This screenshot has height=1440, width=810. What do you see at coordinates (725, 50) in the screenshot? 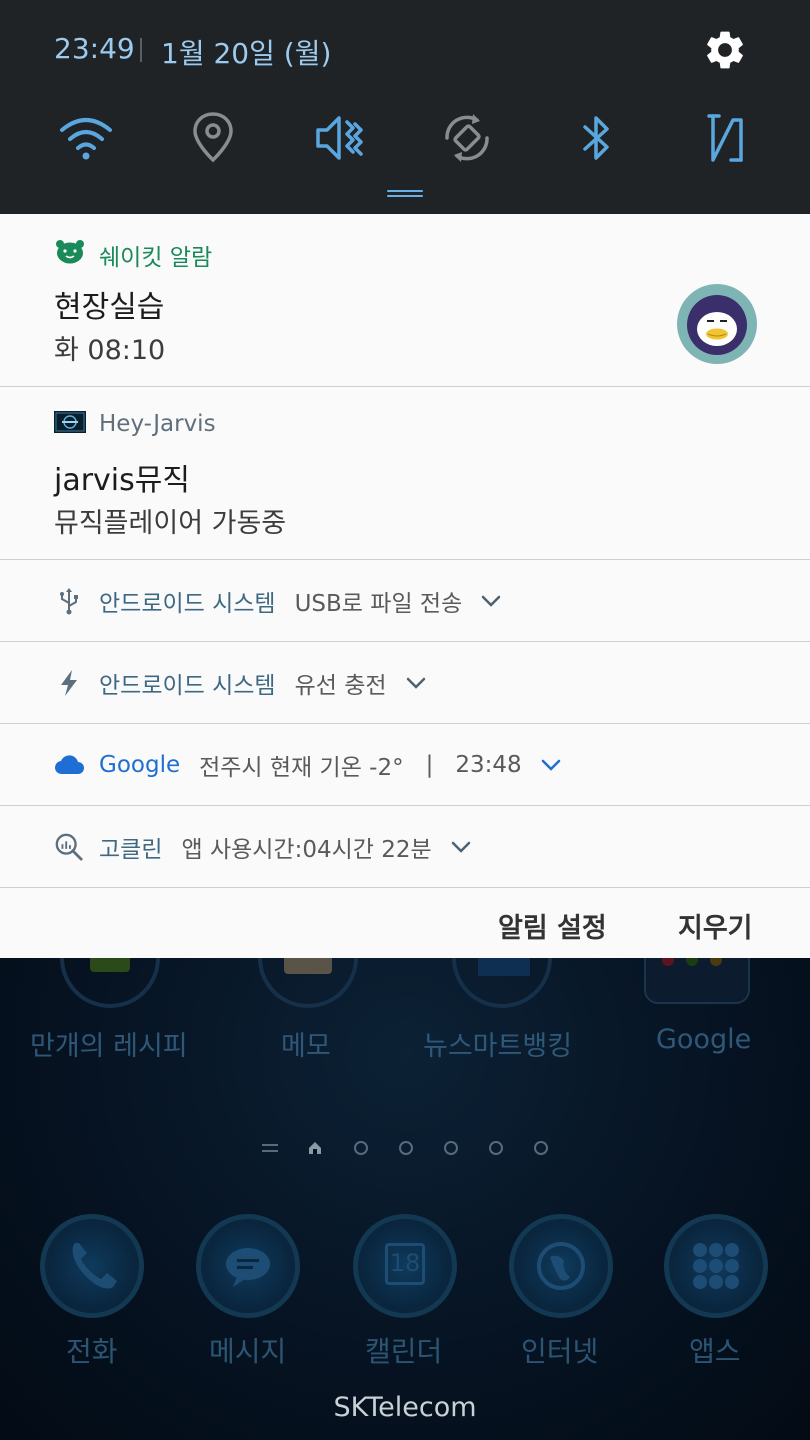
I see `settings-gear-icon` at bounding box center [725, 50].